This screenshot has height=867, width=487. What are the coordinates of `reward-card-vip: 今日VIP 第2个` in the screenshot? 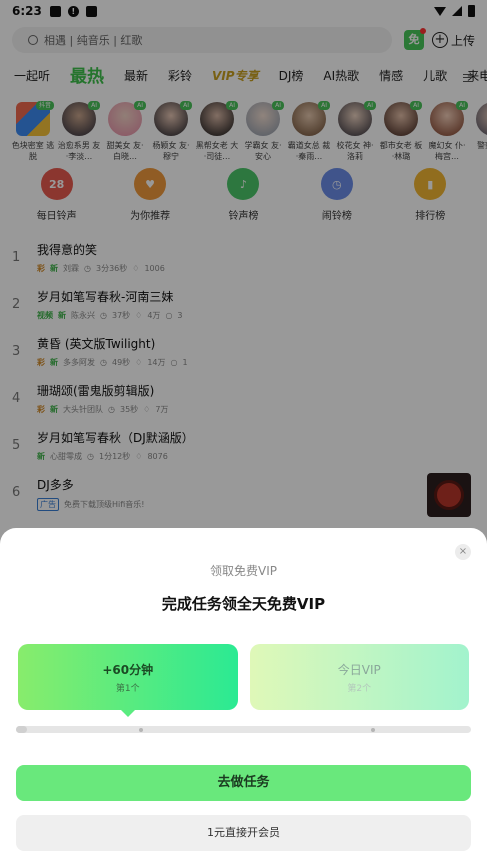 It's located at (359, 677).